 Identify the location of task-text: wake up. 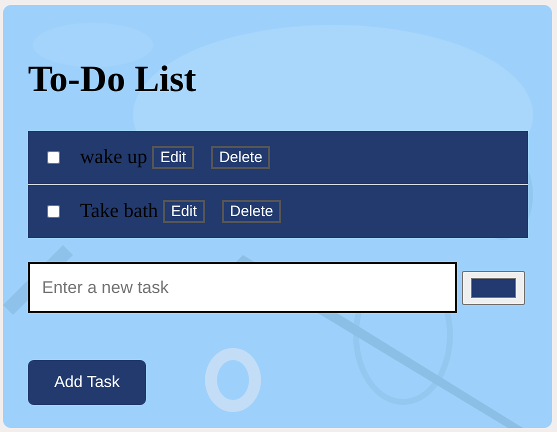
(114, 157).